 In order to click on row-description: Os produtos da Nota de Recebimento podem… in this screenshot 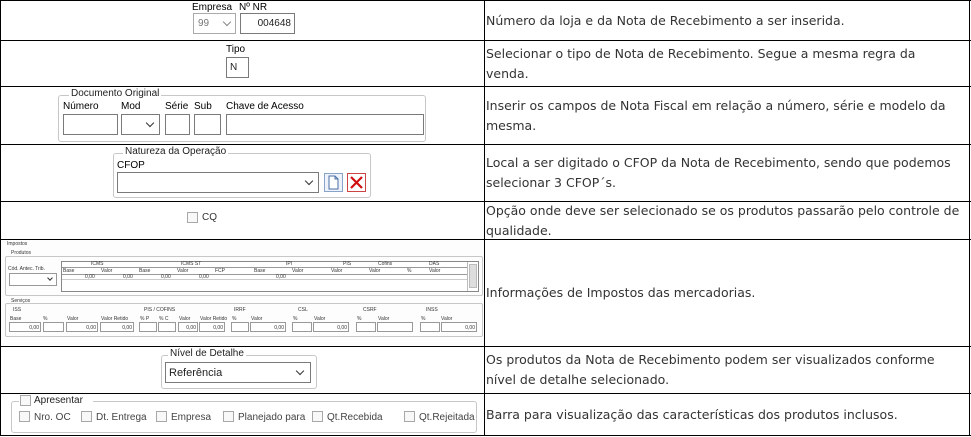, I will do `click(710, 369)`.